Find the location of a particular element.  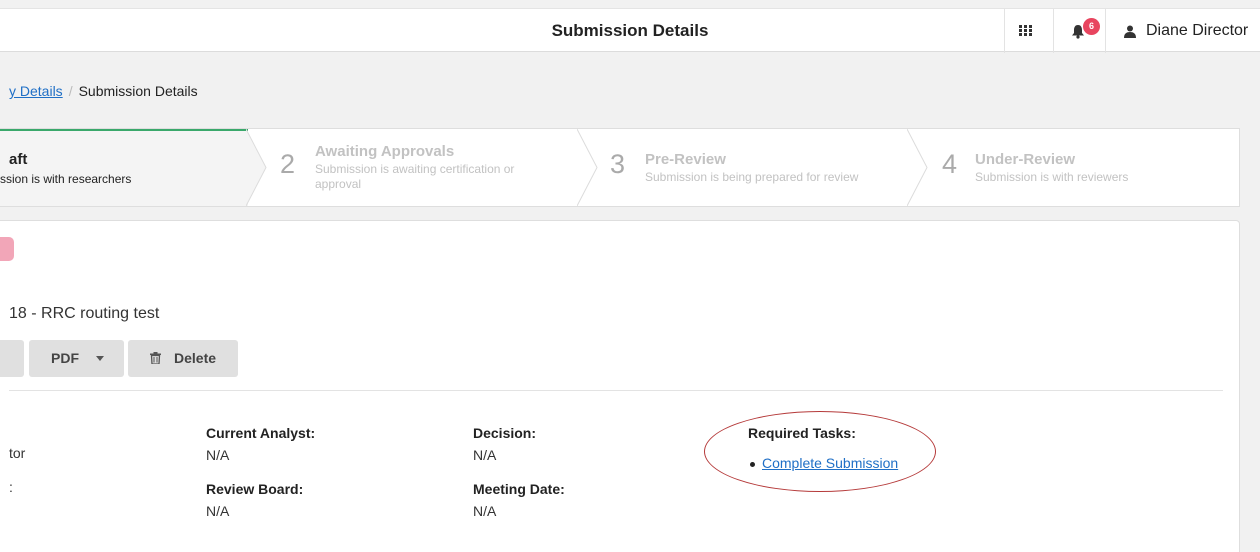

step-draft: aft ssion is with researchers is located at coordinates (124, 167).